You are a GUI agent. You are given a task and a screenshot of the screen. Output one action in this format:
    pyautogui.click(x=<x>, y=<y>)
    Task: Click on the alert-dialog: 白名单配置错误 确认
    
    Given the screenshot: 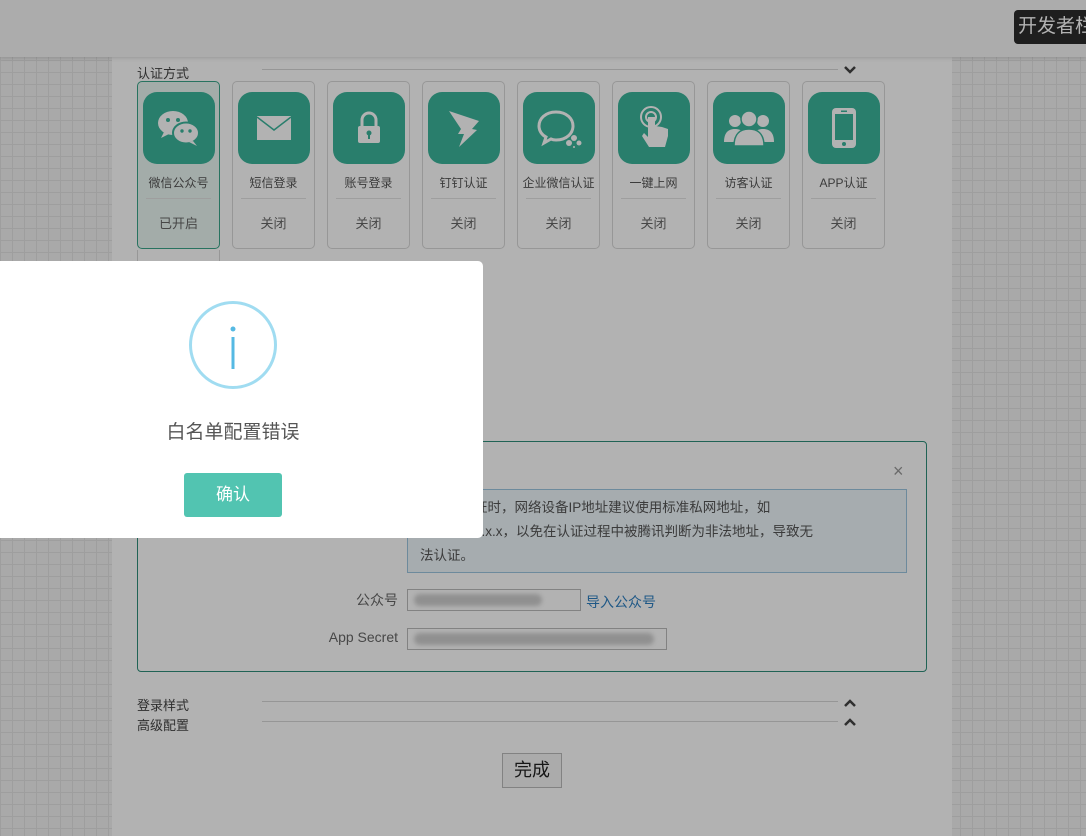 What is the action you would take?
    pyautogui.click(x=241, y=399)
    